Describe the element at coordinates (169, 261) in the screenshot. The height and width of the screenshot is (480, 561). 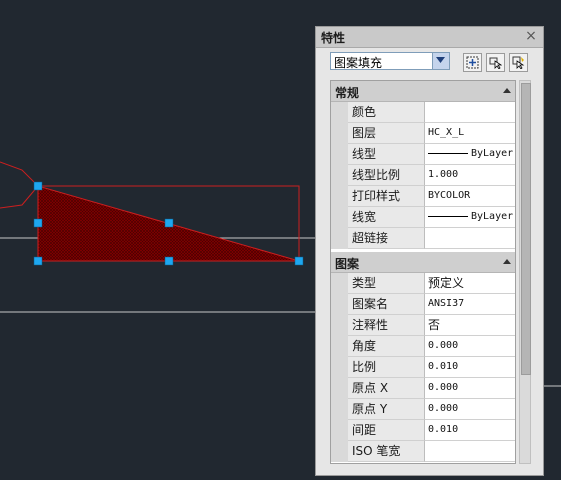
I see `grip-bottom-mid` at that location.